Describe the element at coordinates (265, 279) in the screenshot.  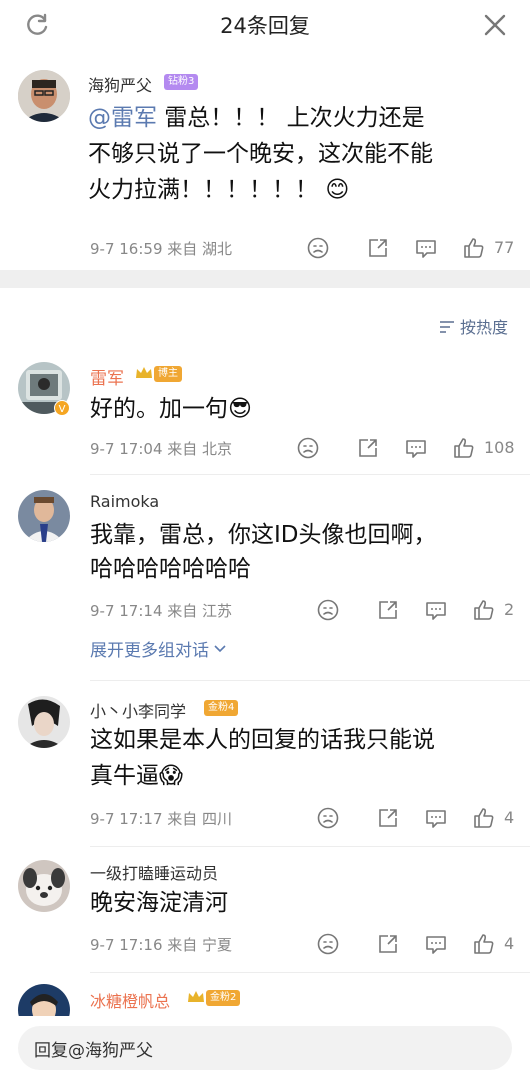
I see `section-separator` at that location.